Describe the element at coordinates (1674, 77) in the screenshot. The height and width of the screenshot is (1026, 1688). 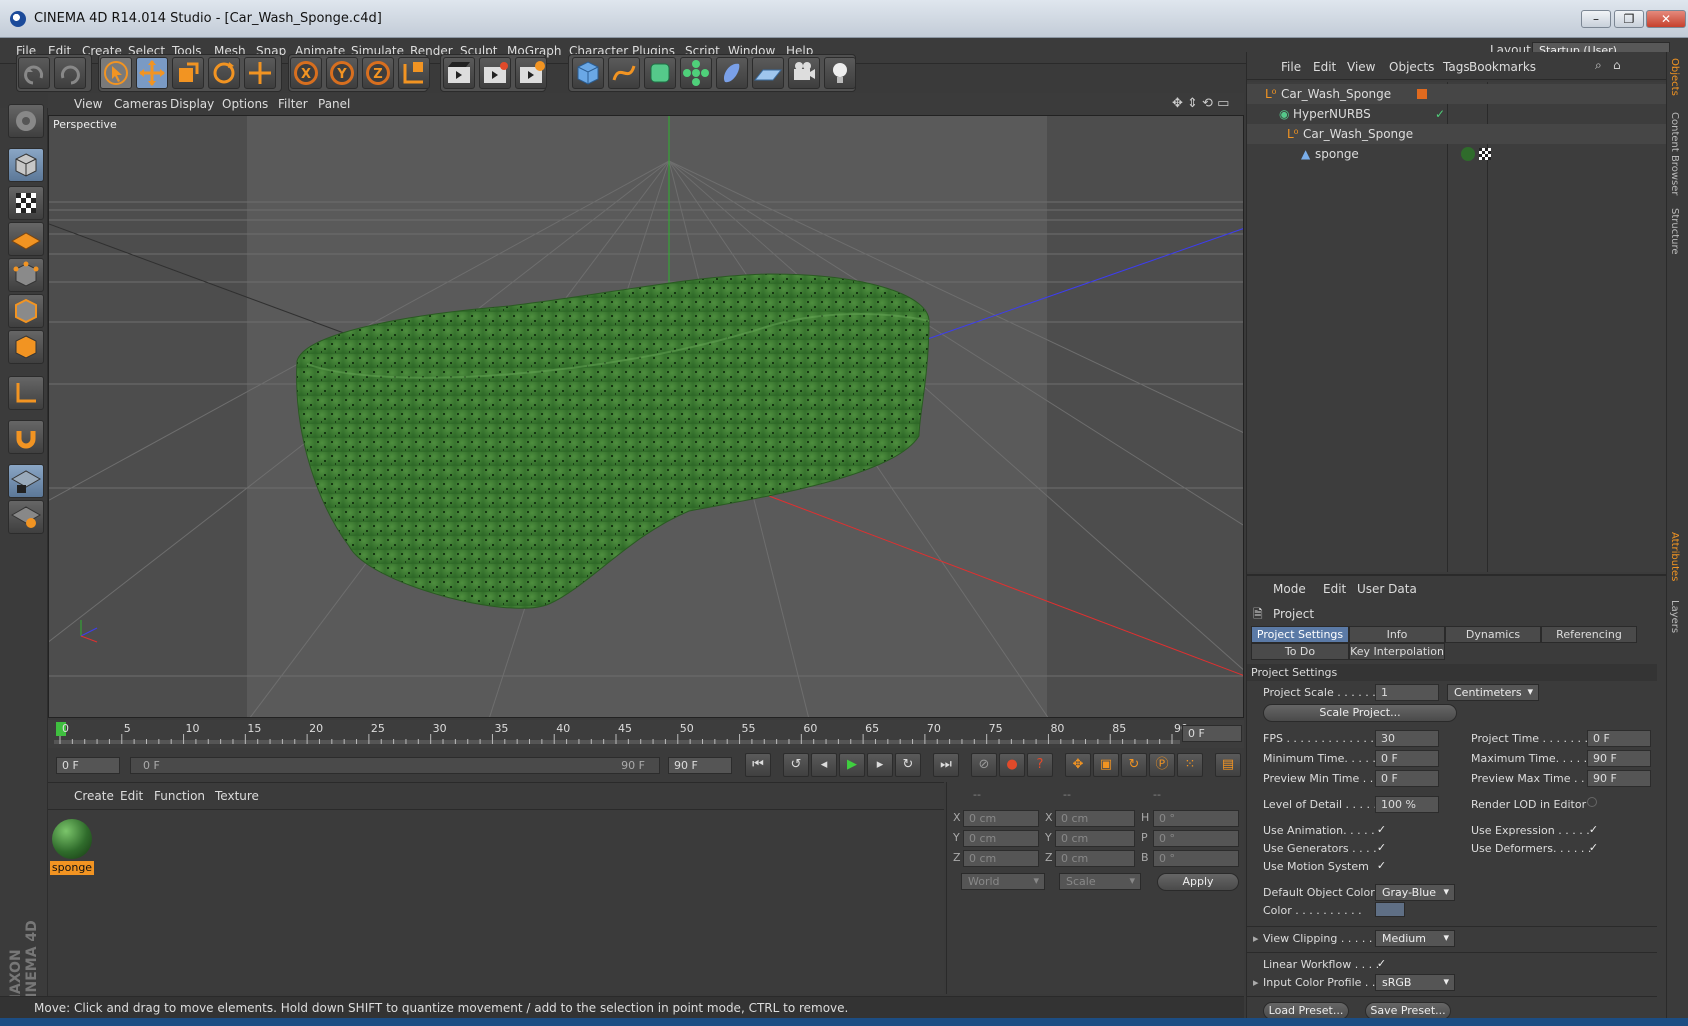
I see `side-tab-objects: Objects` at that location.